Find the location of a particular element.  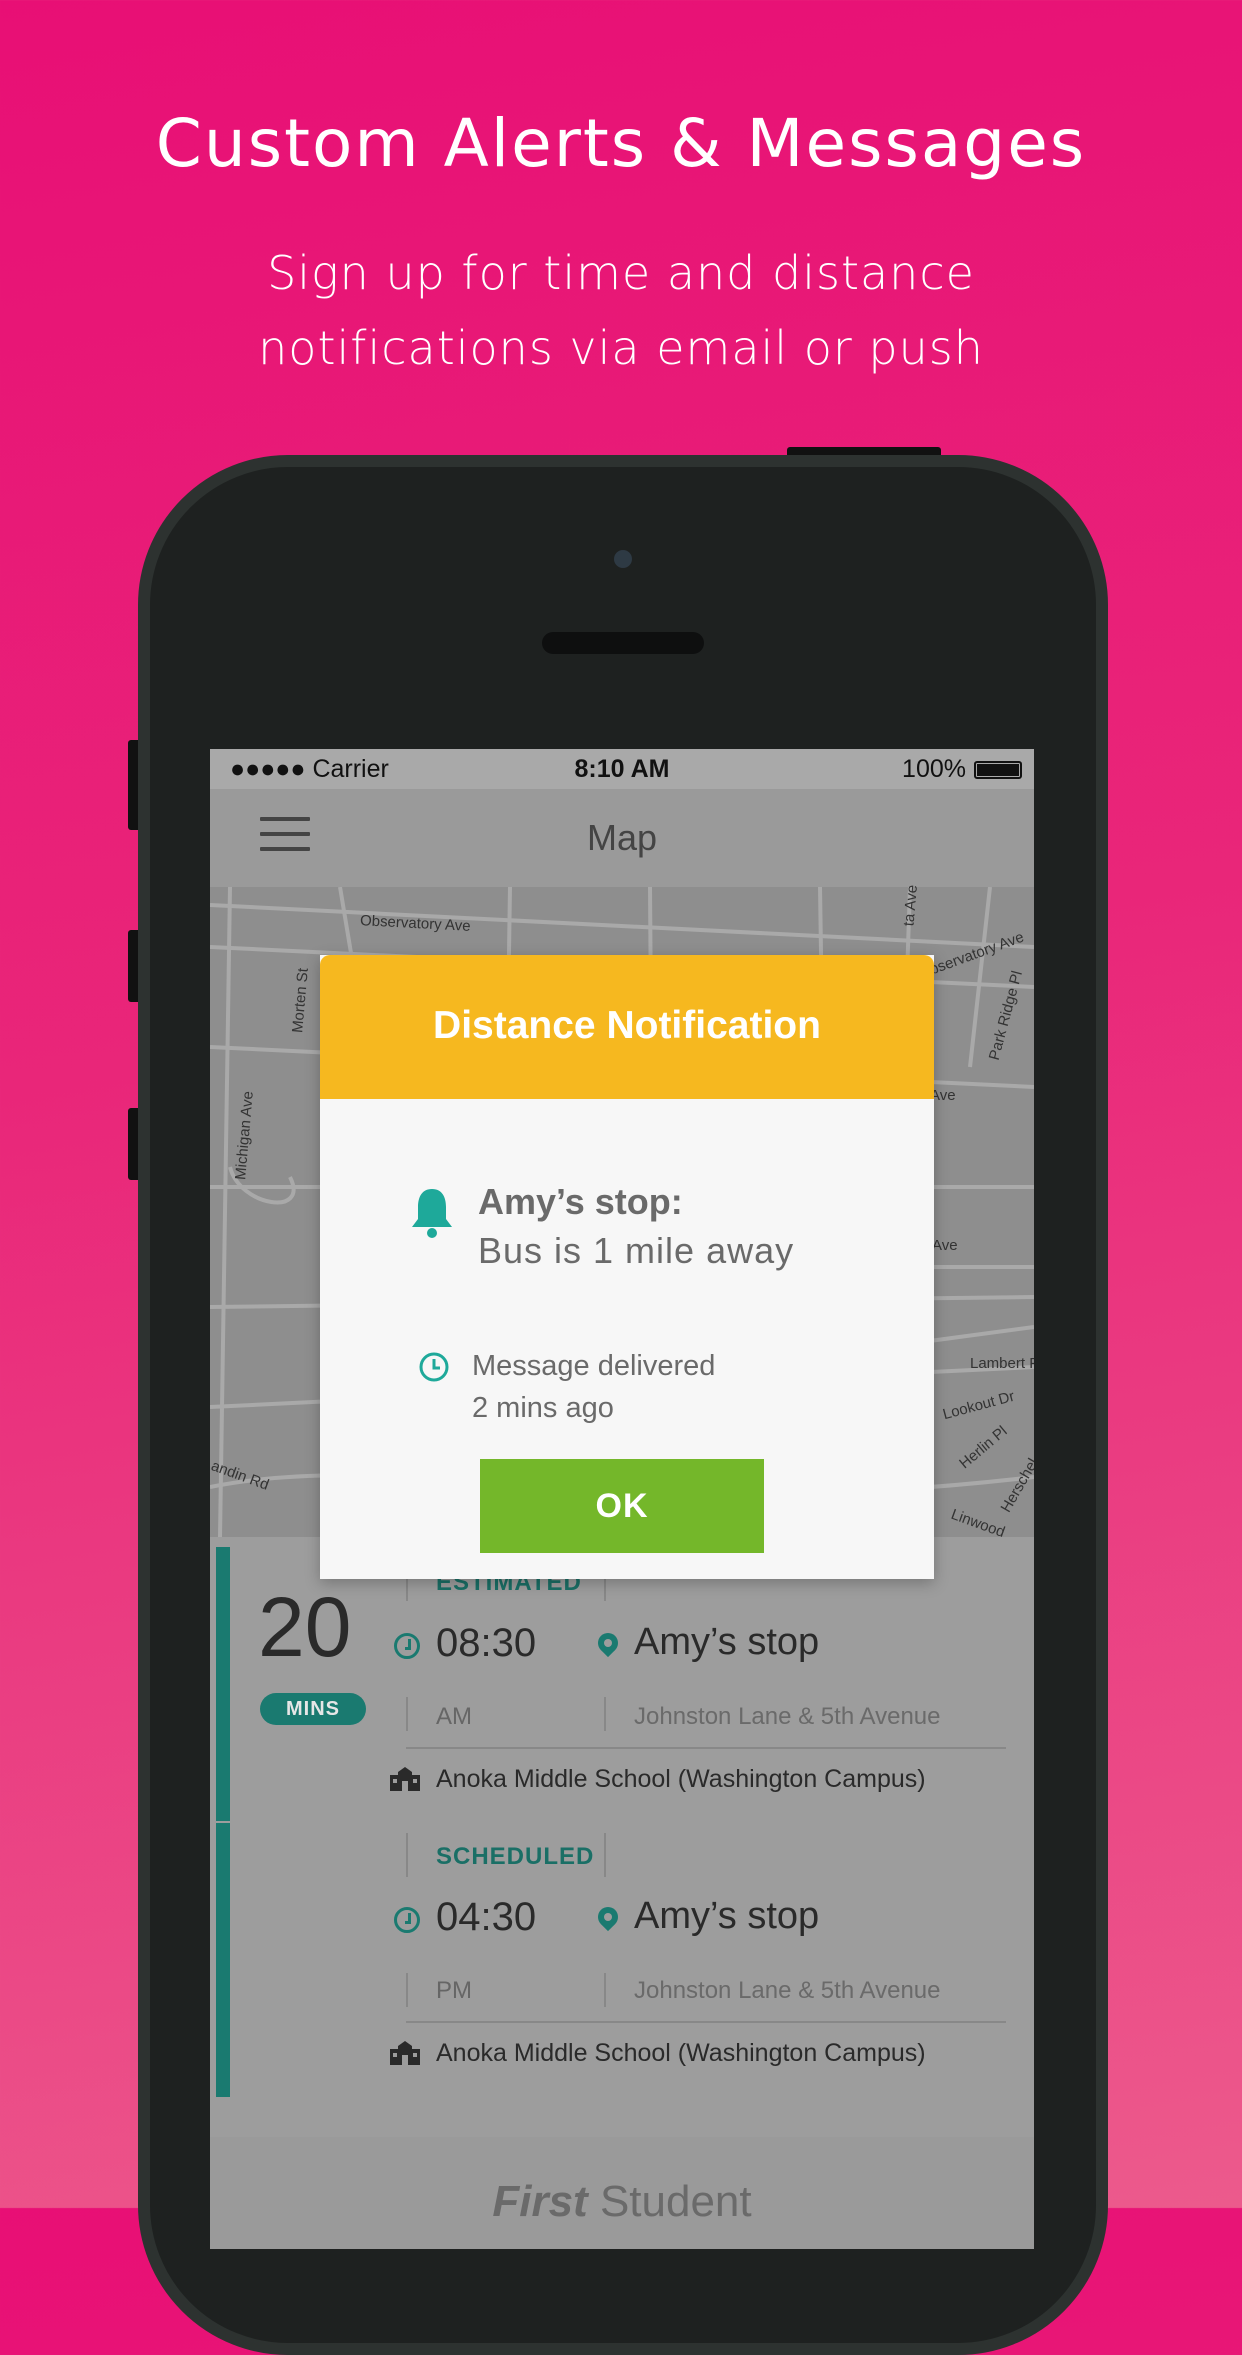

street-label: ta Ave is located at coordinates (910, 905).